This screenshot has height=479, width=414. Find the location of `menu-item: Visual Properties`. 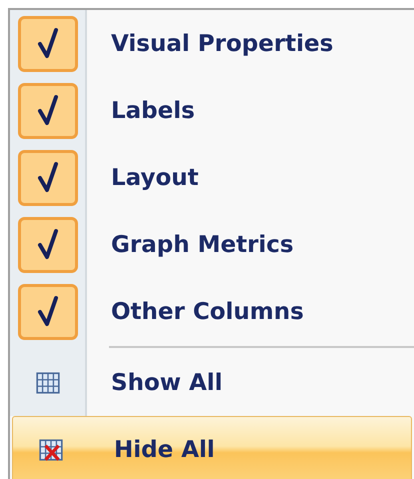

menu-item: Visual Properties is located at coordinates (212, 43).